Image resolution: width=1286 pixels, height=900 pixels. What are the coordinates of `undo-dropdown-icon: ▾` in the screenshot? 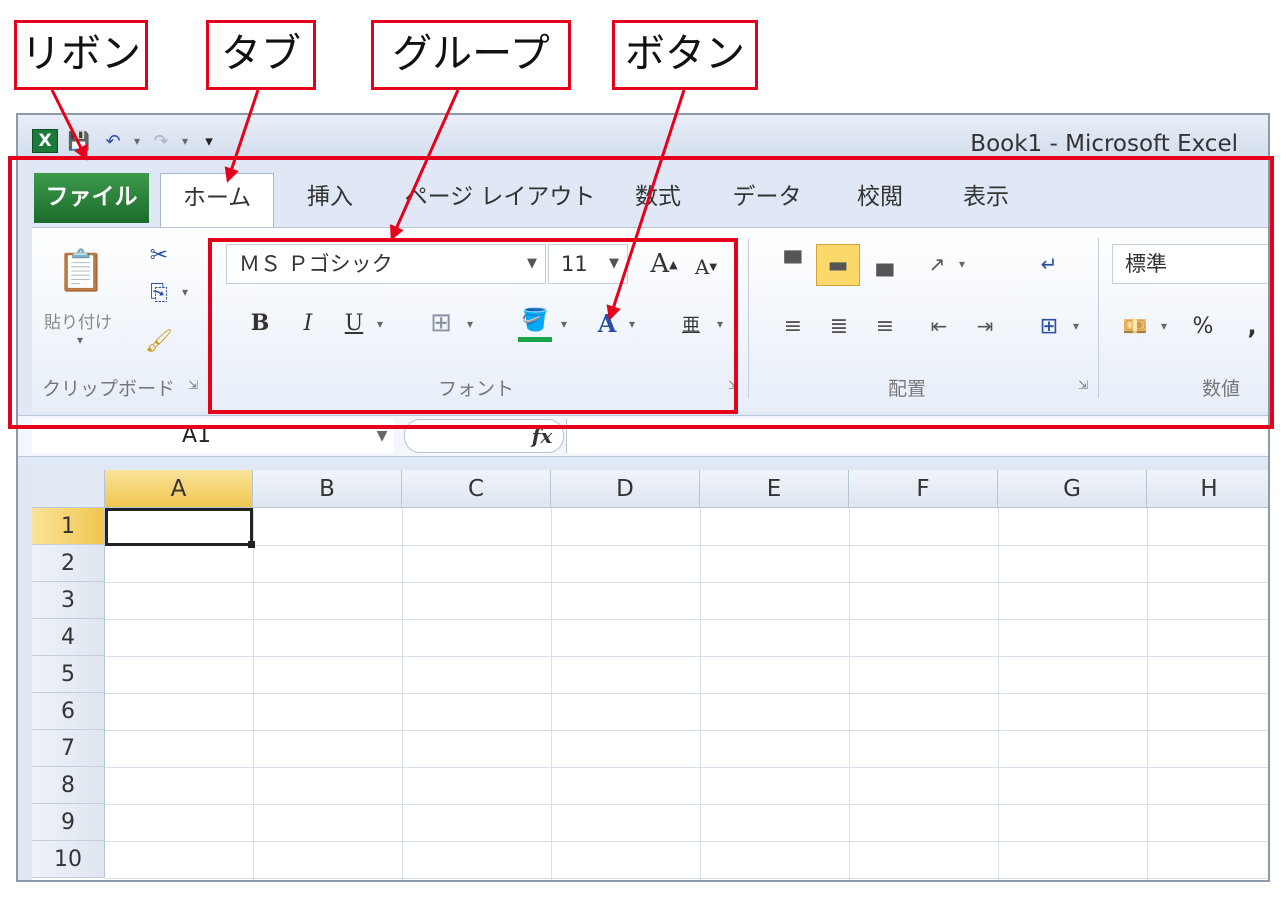 It's located at (137, 141).